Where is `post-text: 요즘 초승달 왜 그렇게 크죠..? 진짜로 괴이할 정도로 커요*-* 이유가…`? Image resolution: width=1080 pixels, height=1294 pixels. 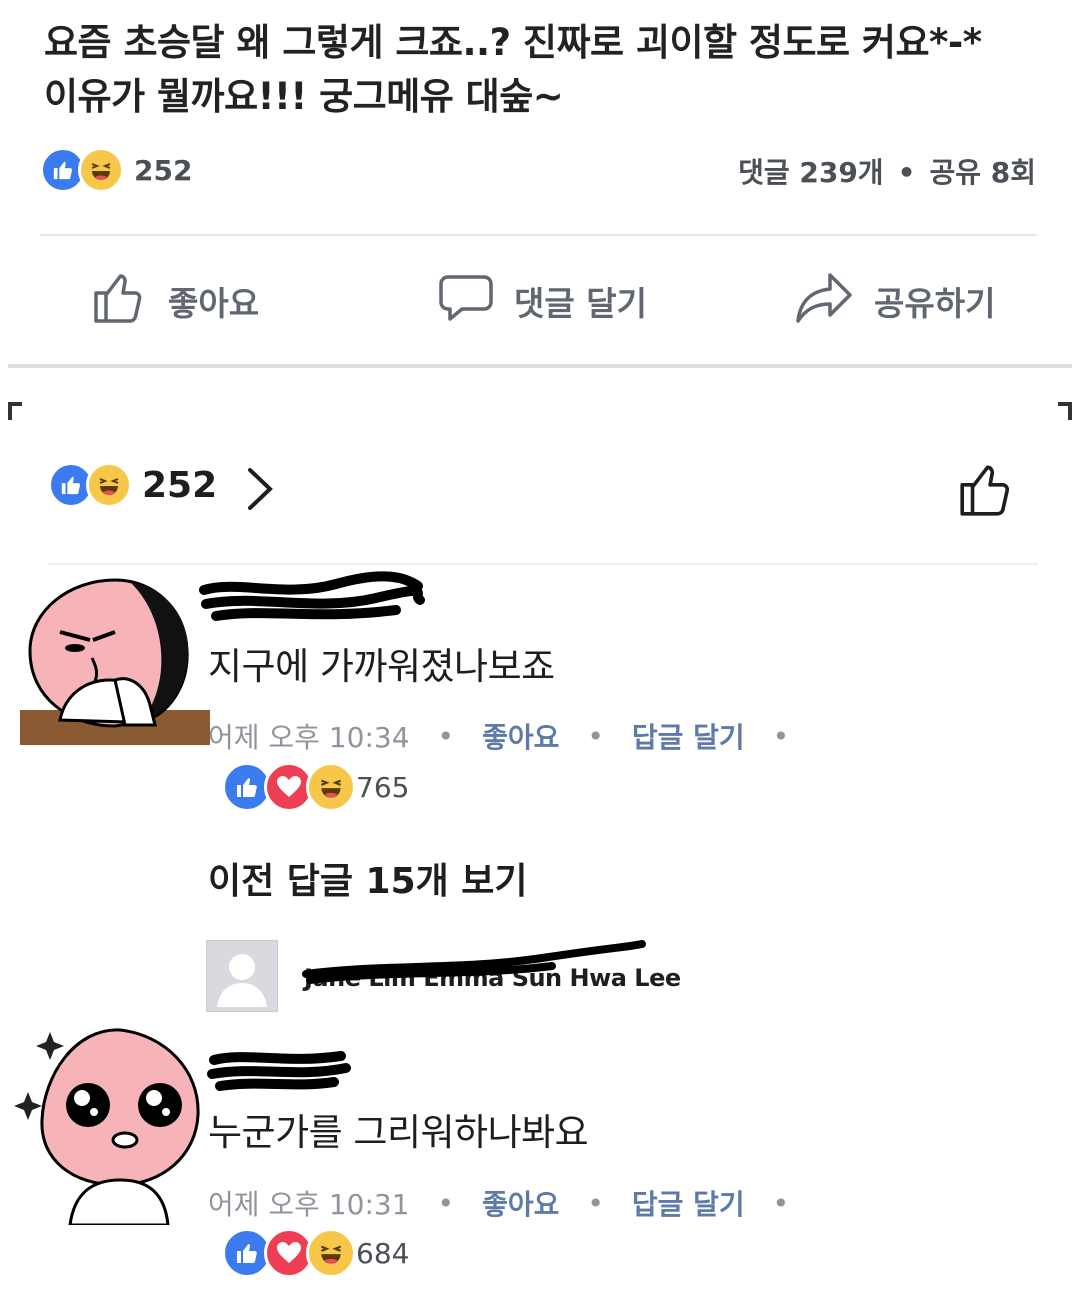
post-text: 요즘 초승달 왜 그렇게 크죠..? 진짜로 괴이할 정도로 커요*-* 이유가… is located at coordinates (549, 70).